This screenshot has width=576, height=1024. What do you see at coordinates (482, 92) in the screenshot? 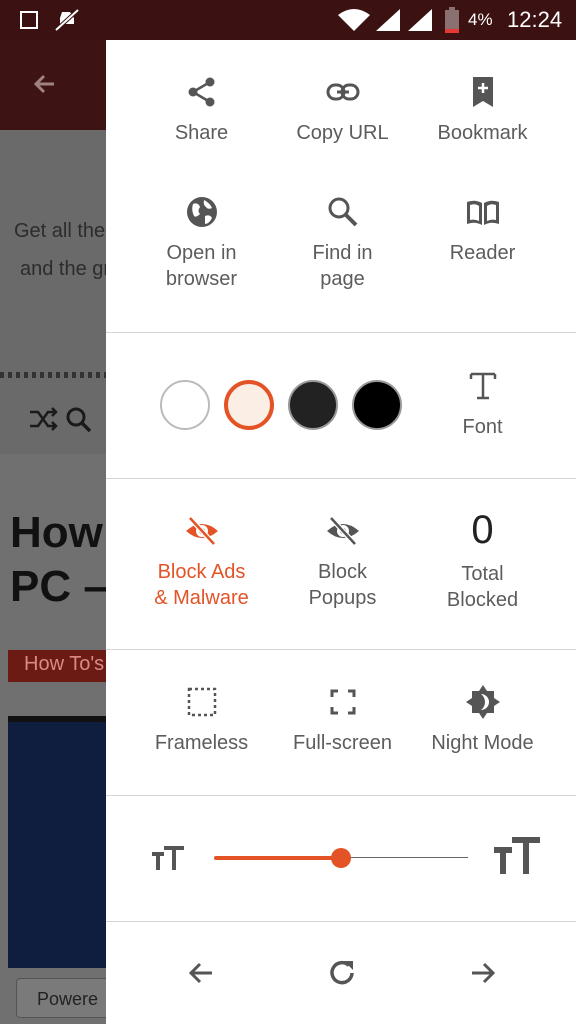
I see `bookmark-icon` at bounding box center [482, 92].